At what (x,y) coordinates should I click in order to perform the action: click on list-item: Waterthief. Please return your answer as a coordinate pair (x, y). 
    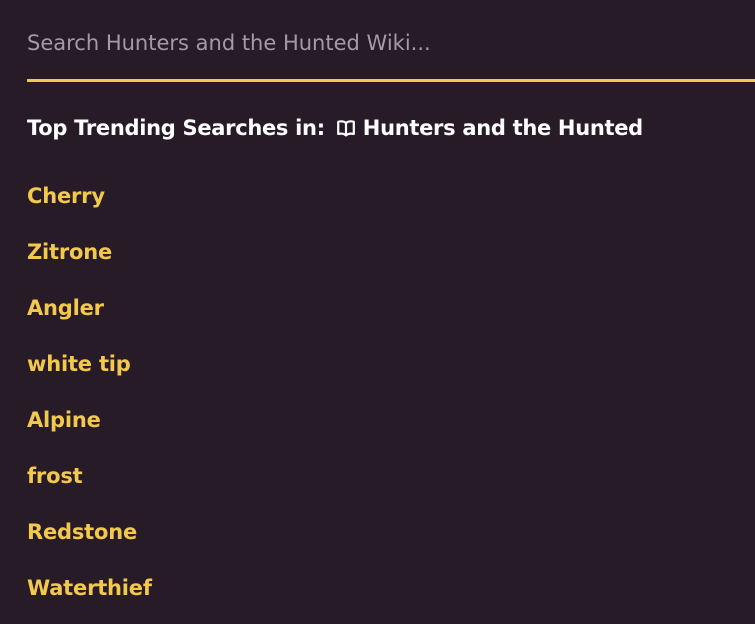
    Looking at the image, I should click on (89, 596).